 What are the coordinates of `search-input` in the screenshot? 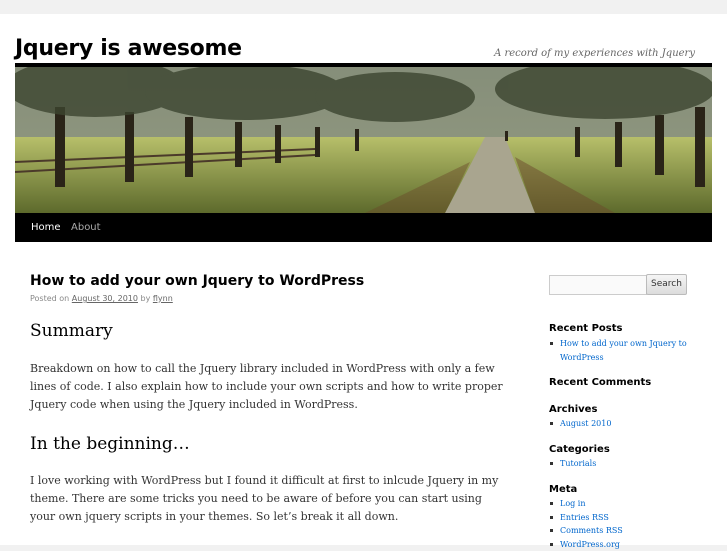 It's located at (598, 285).